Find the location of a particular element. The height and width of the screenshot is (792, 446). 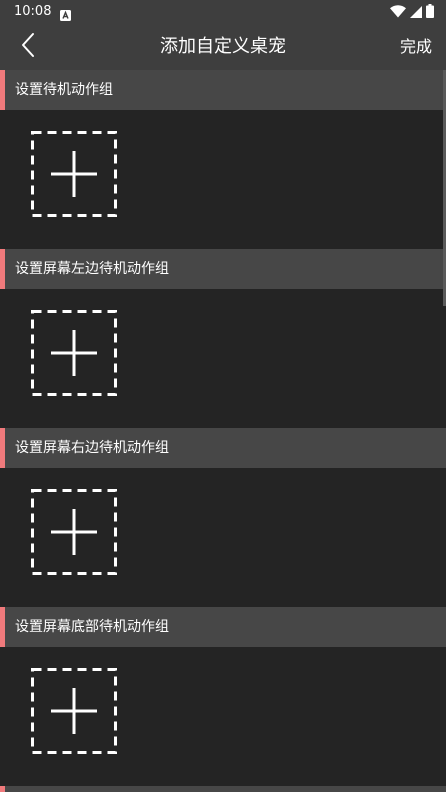

status-icons is located at coordinates (412, 12).